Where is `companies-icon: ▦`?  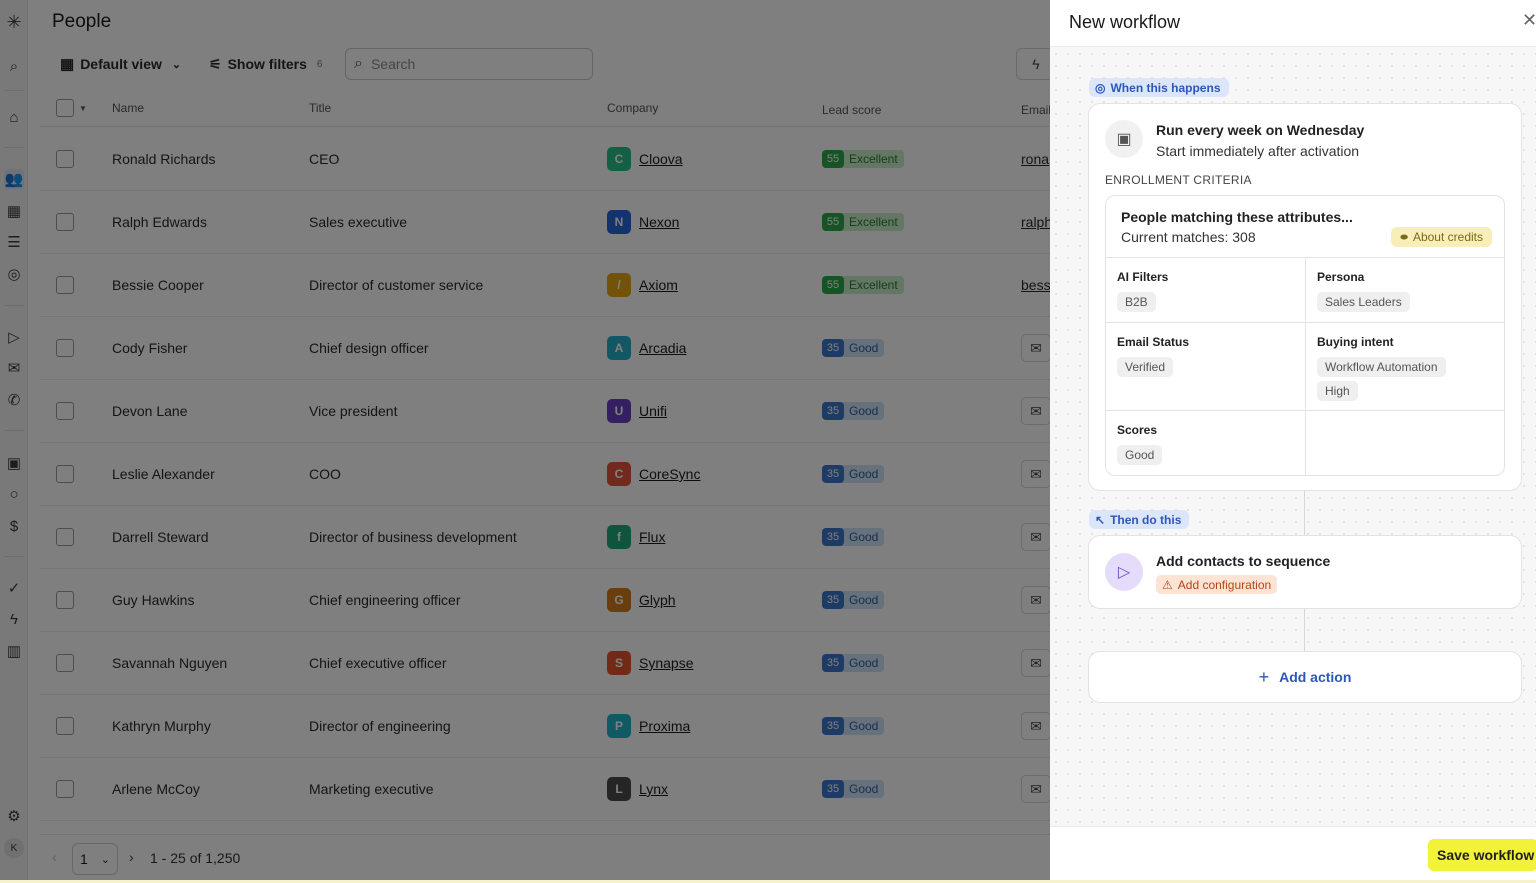
companies-icon: ▦ is located at coordinates (14, 211).